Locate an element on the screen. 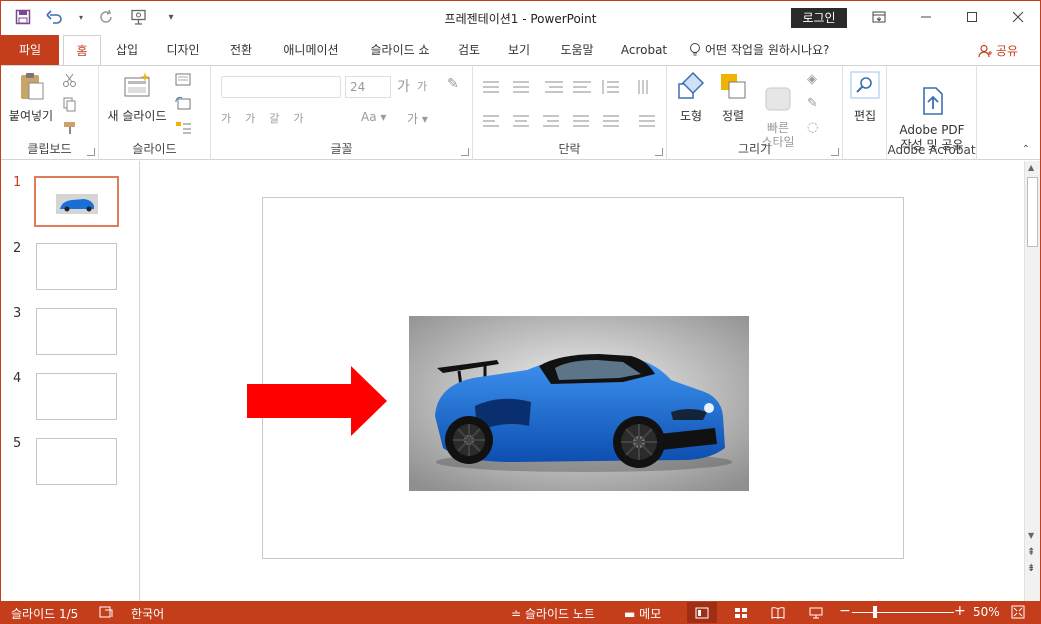 This screenshot has width=1041, height=624. shapes-button: 도형 is located at coordinates (691, 97).